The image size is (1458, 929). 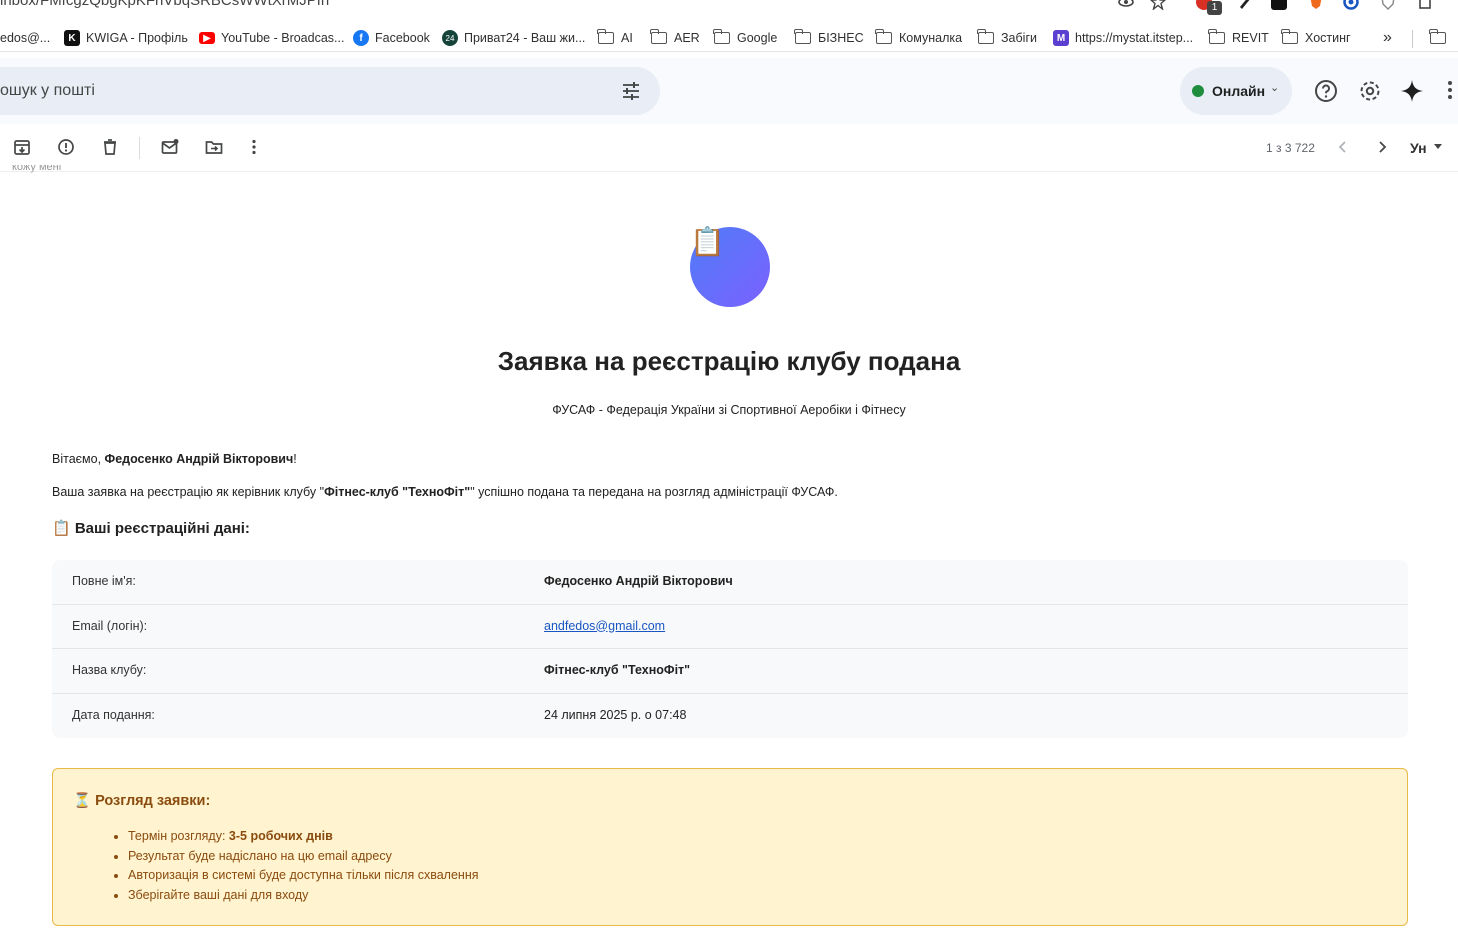 I want to click on online-dot, so click(x=1198, y=91).